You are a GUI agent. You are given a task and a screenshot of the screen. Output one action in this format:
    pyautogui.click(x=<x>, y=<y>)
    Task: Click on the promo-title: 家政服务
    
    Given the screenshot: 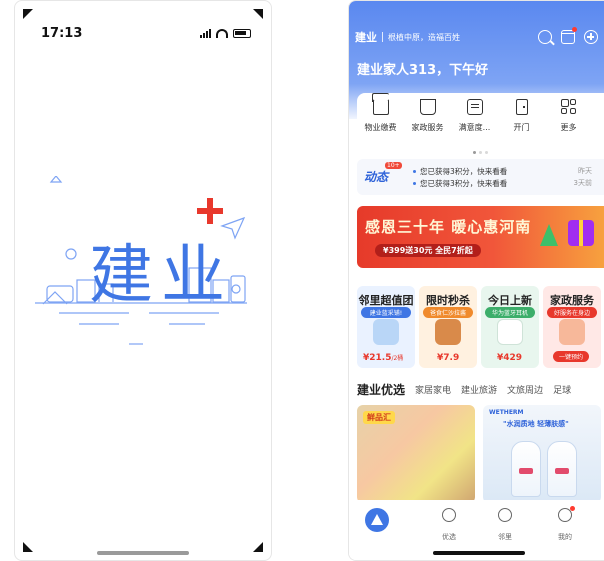 What is the action you would take?
    pyautogui.click(x=572, y=300)
    